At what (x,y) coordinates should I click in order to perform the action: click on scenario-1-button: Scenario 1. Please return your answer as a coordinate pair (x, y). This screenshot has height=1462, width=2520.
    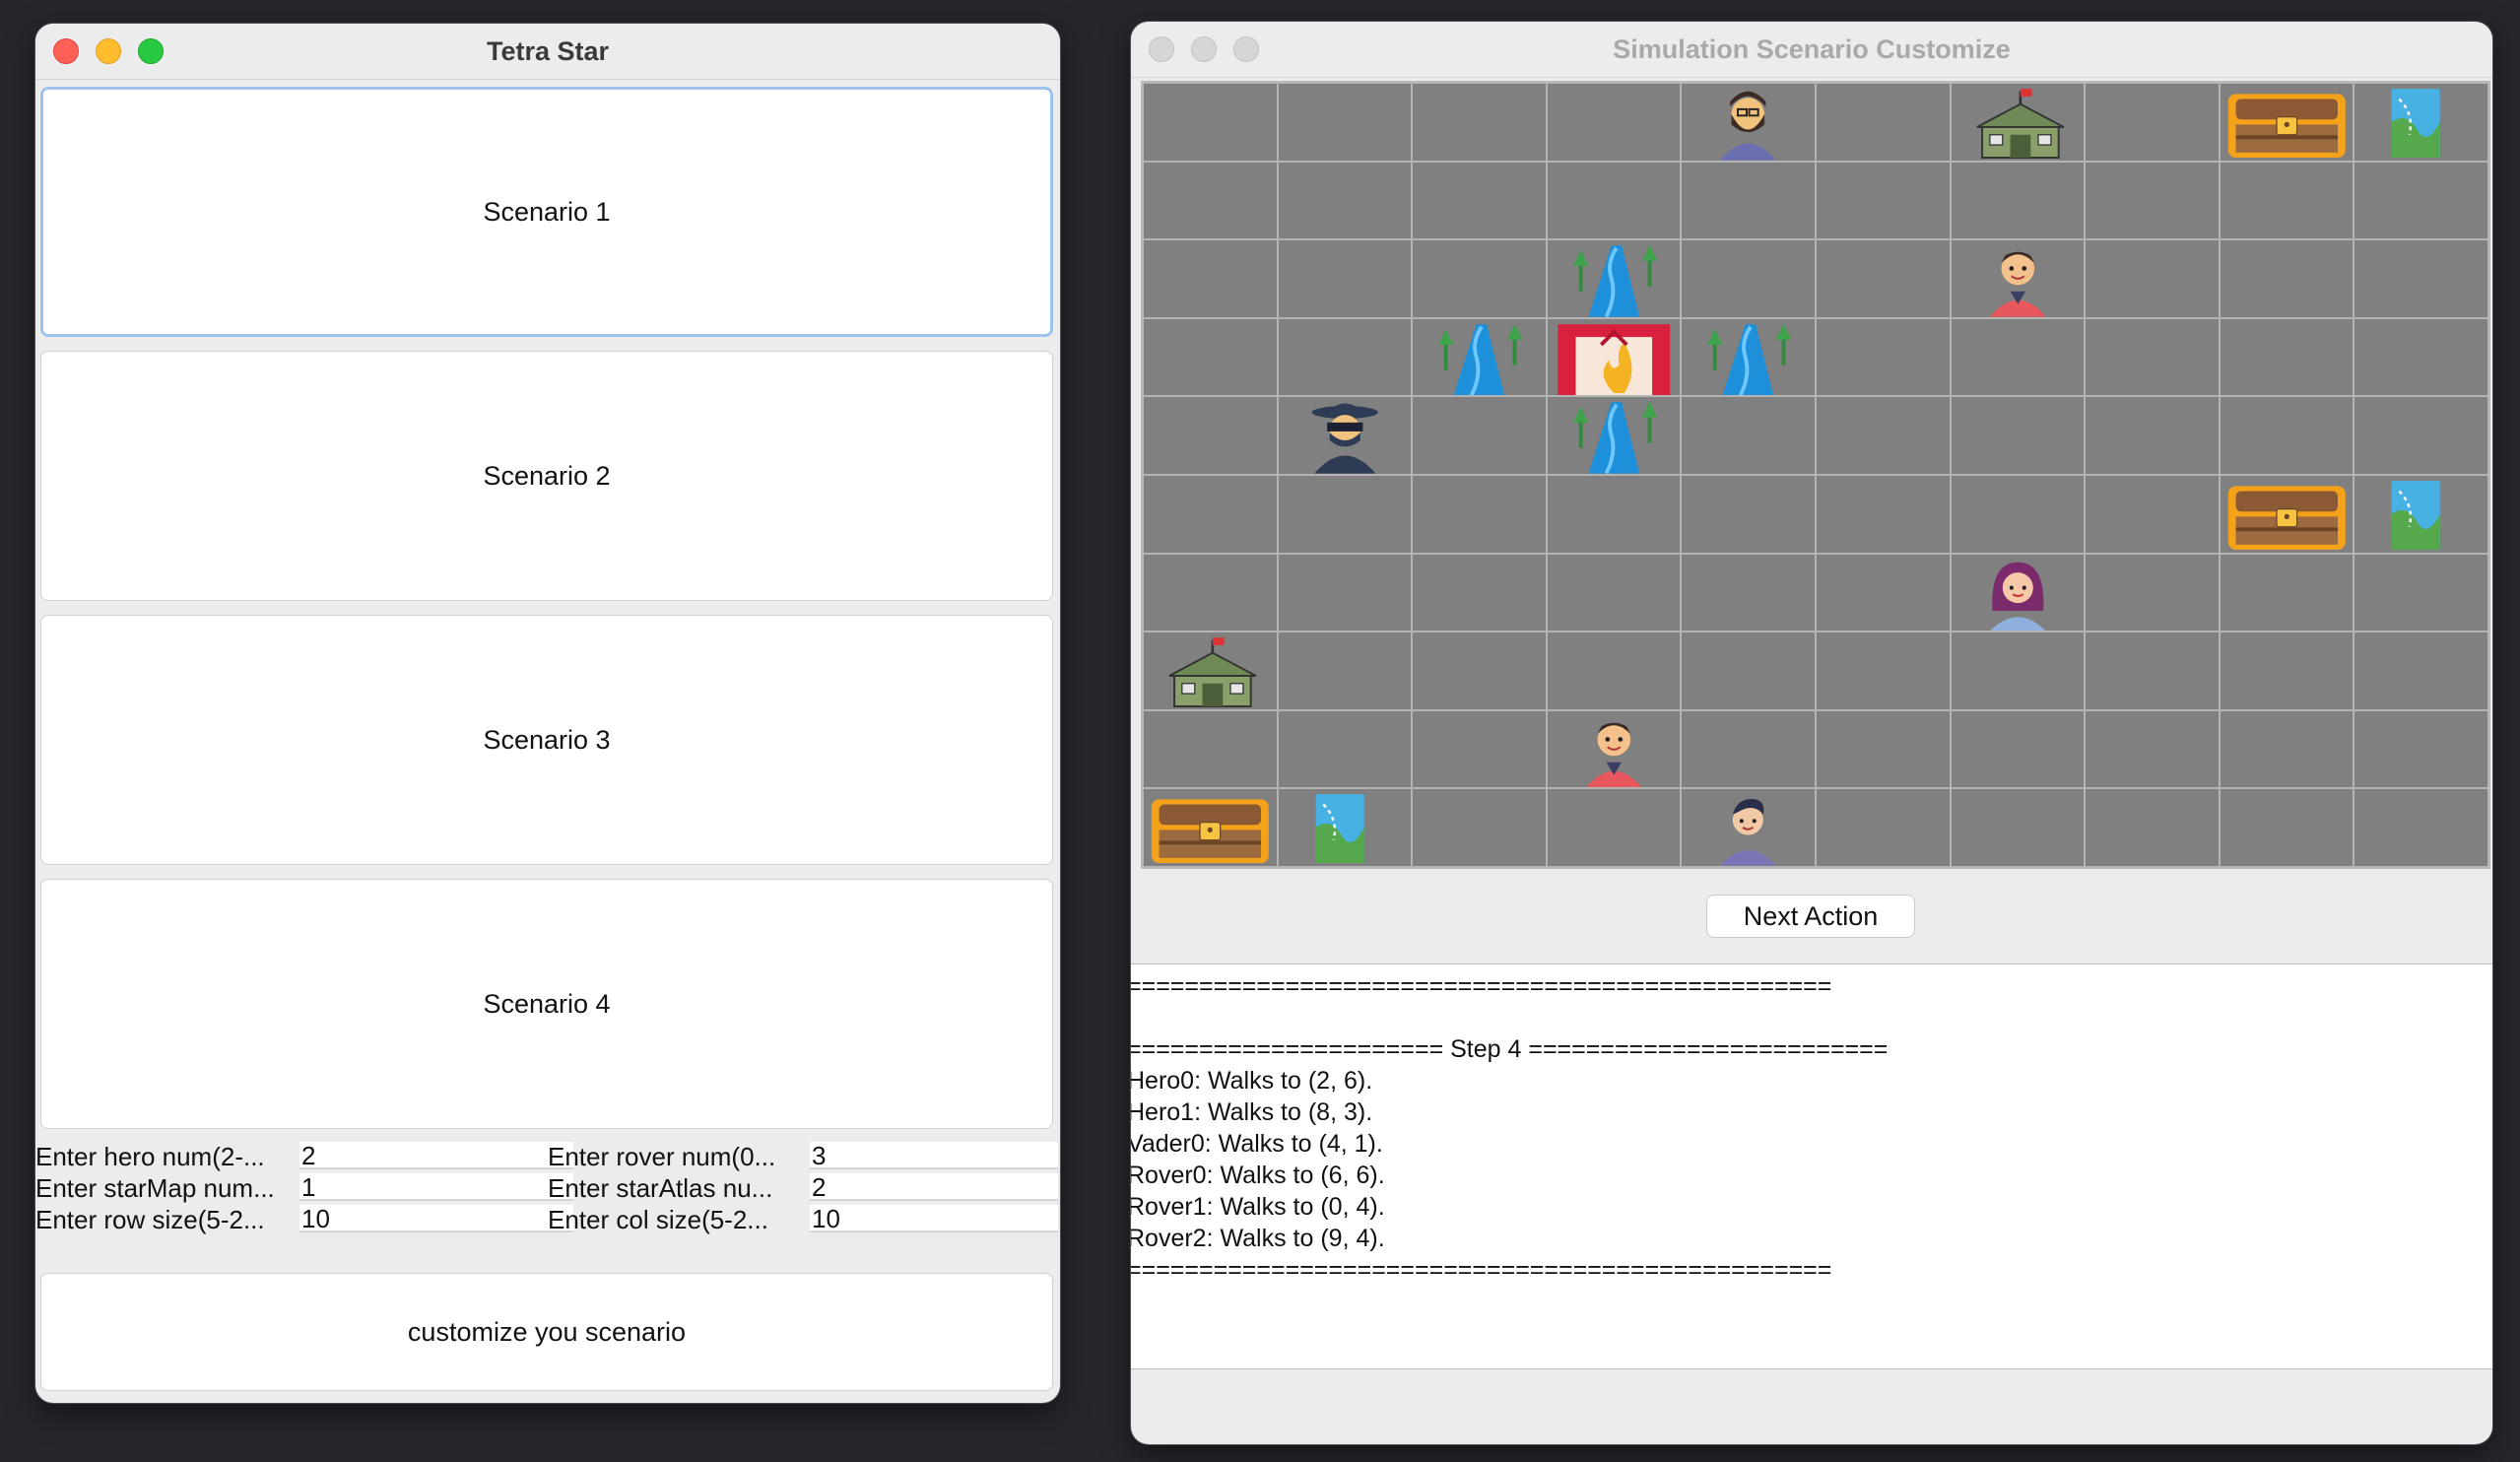
    Looking at the image, I should click on (546, 212).